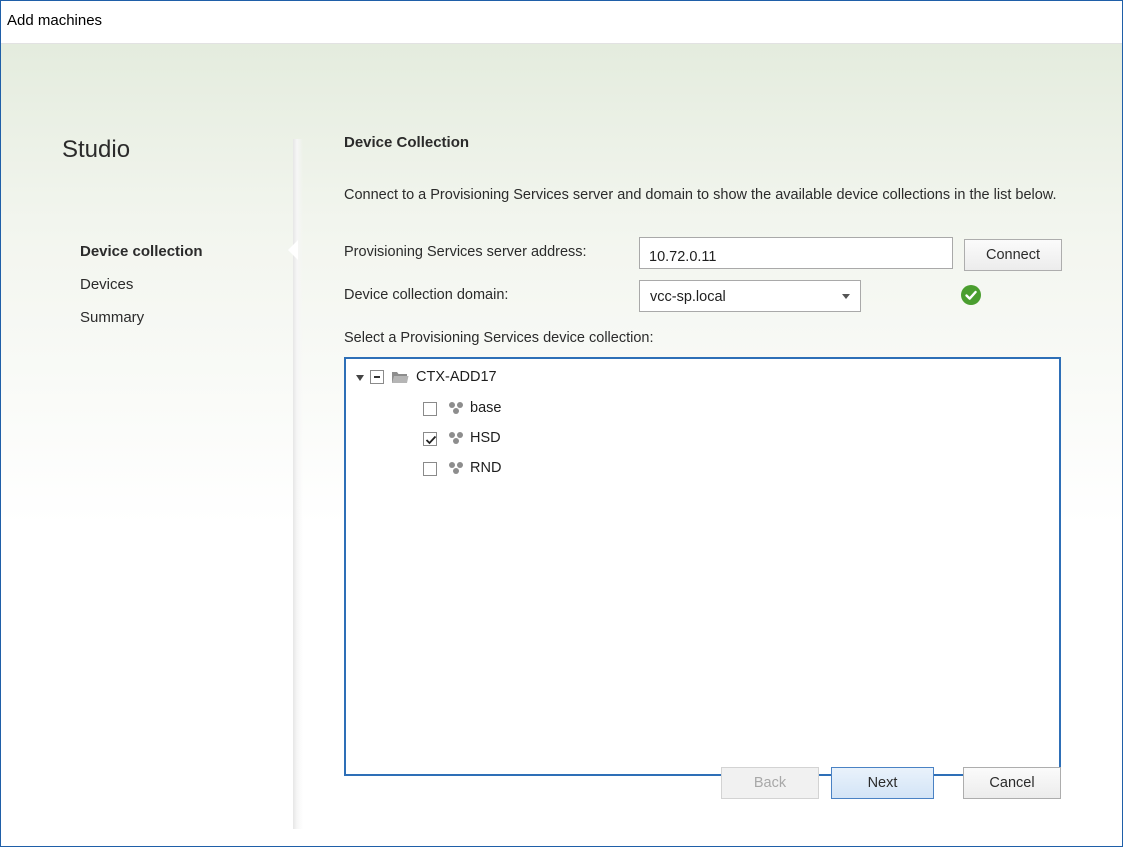  I want to click on tree-node-root: CTX-ADD17, so click(496, 379).